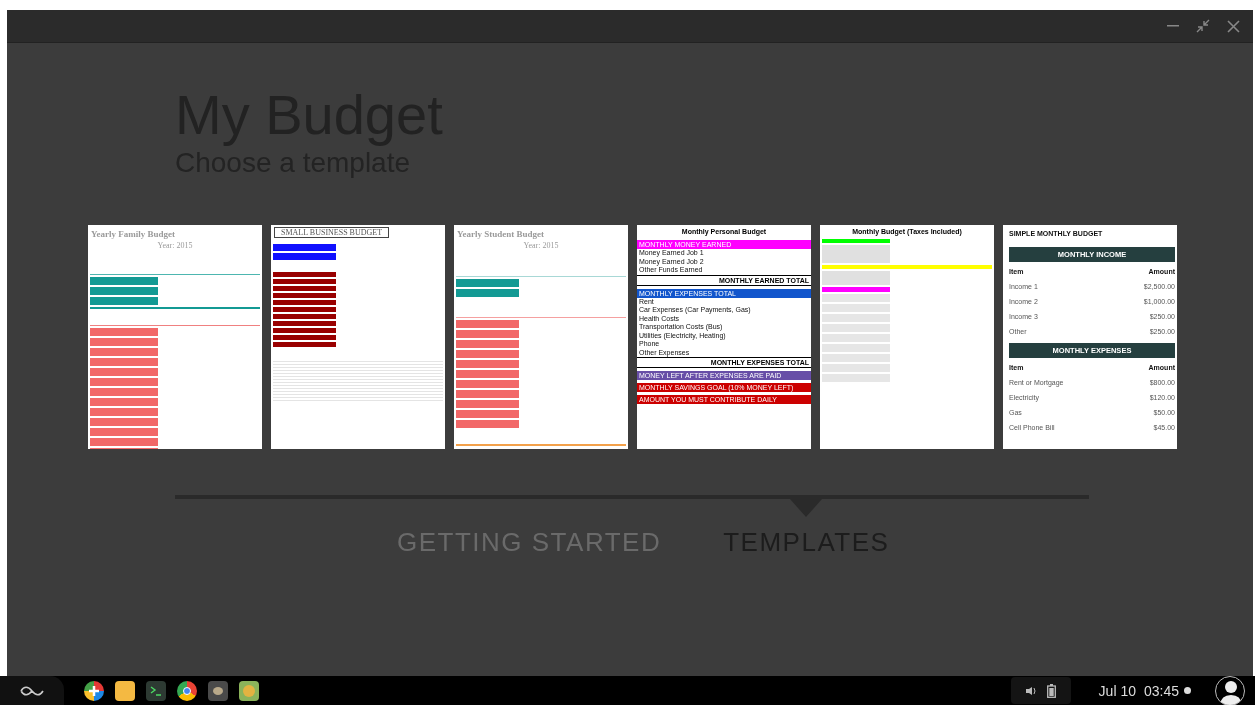 The image size is (1255, 705). I want to click on infinity-icon, so click(32, 690).